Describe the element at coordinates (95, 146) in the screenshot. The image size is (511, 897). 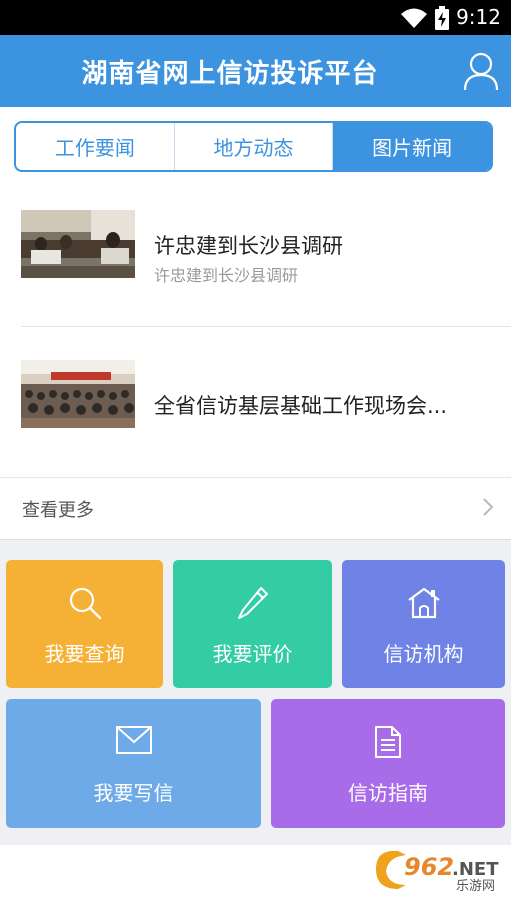
I see `tab-work-news: 工作要闻` at that location.